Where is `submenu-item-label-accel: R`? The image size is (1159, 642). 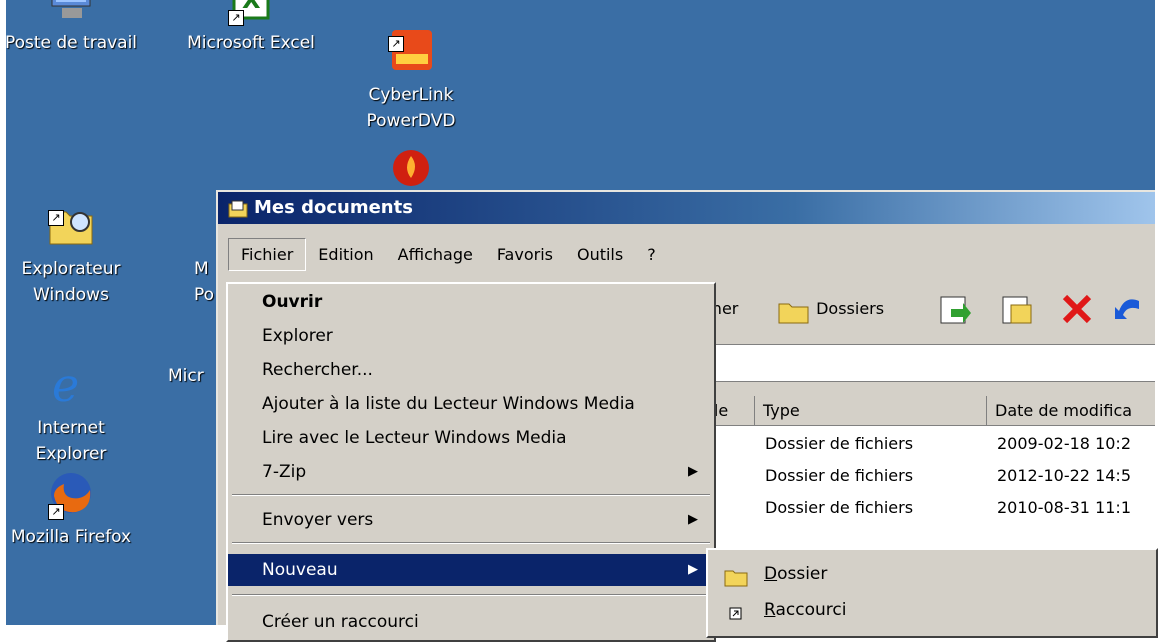 submenu-item-label-accel: R is located at coordinates (770, 610).